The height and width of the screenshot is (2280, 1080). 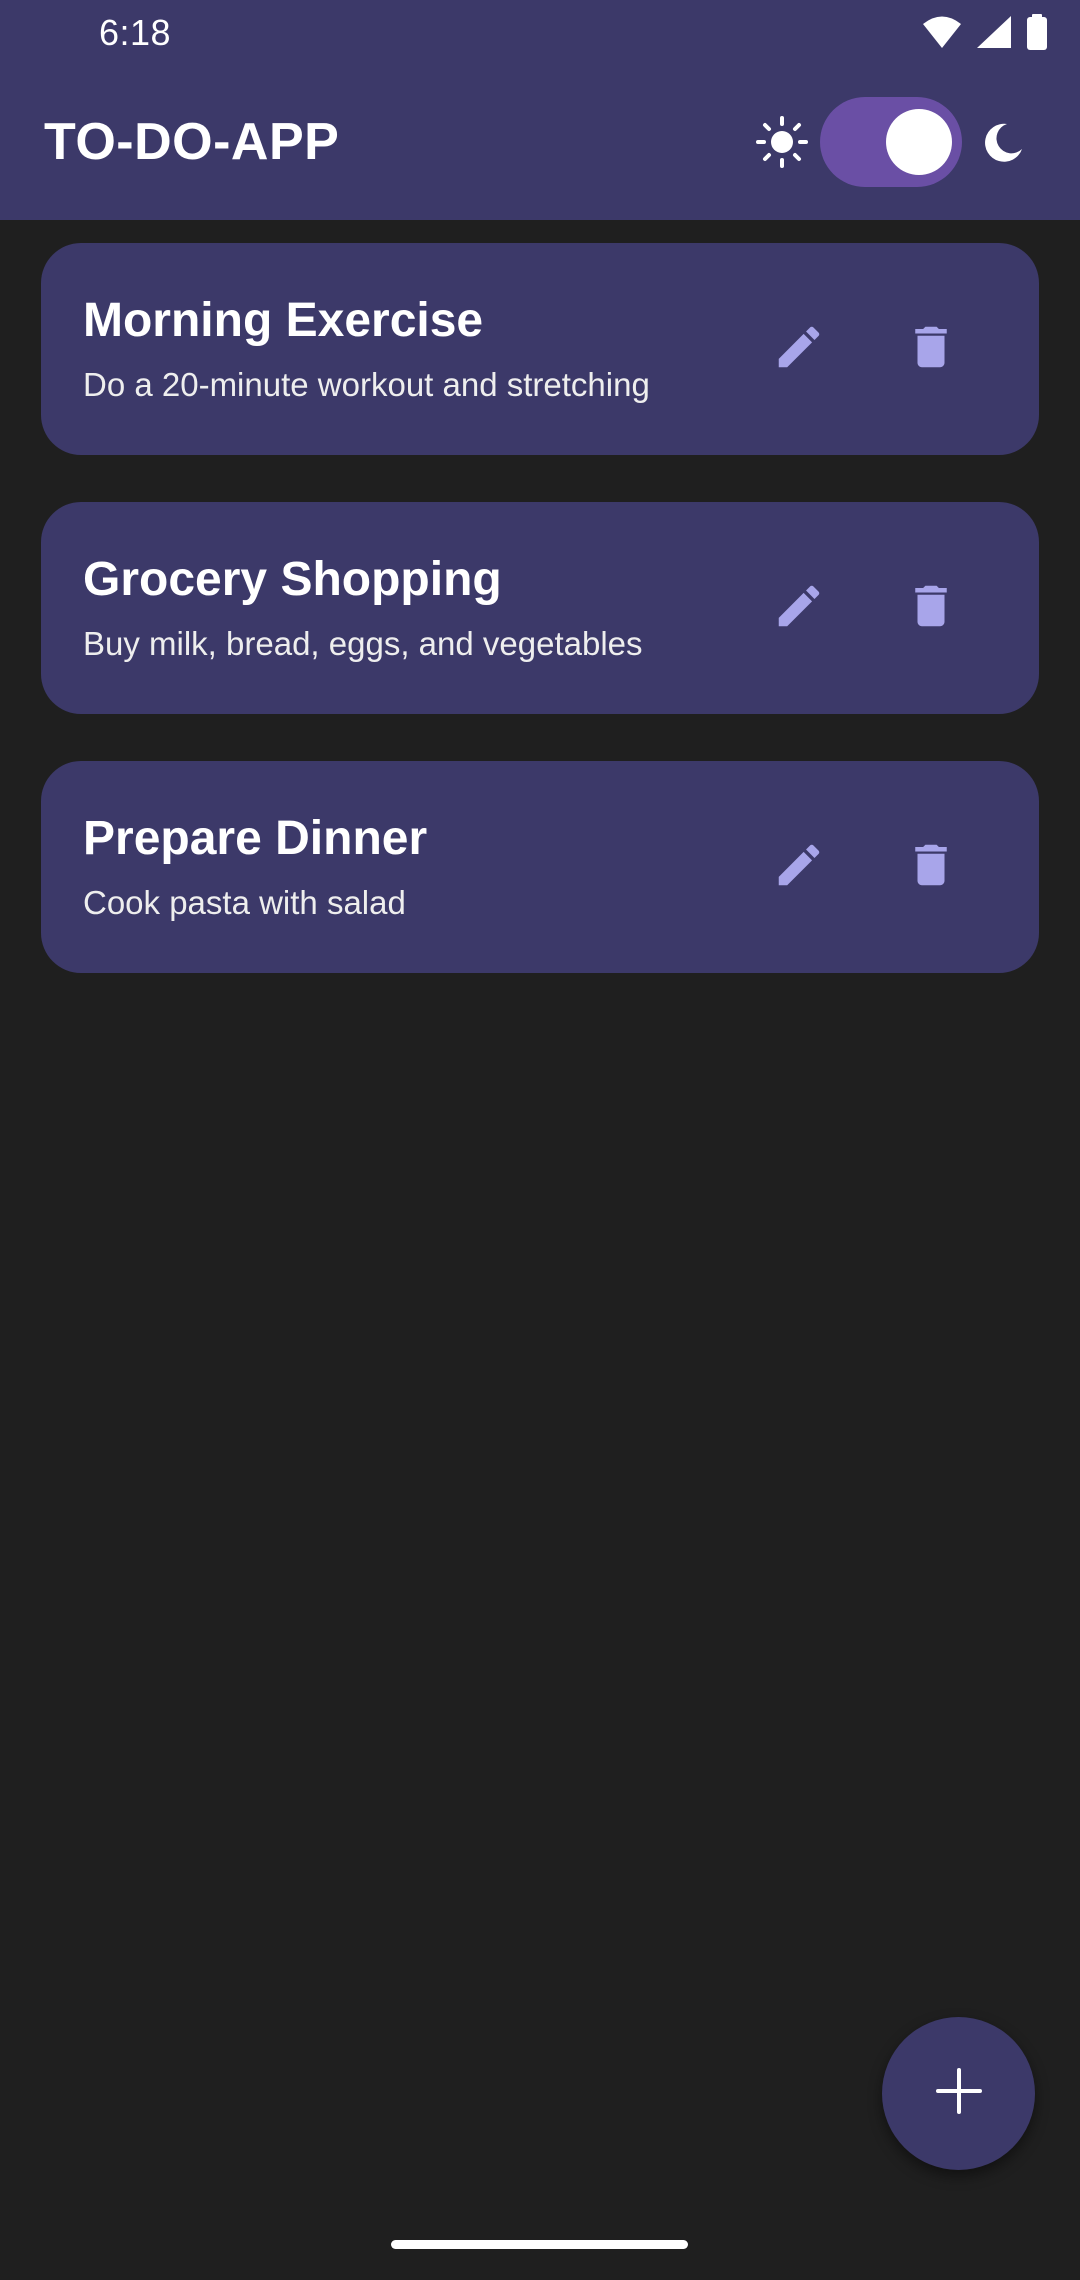 What do you see at coordinates (919, 142) in the screenshot?
I see `toggle-knob` at bounding box center [919, 142].